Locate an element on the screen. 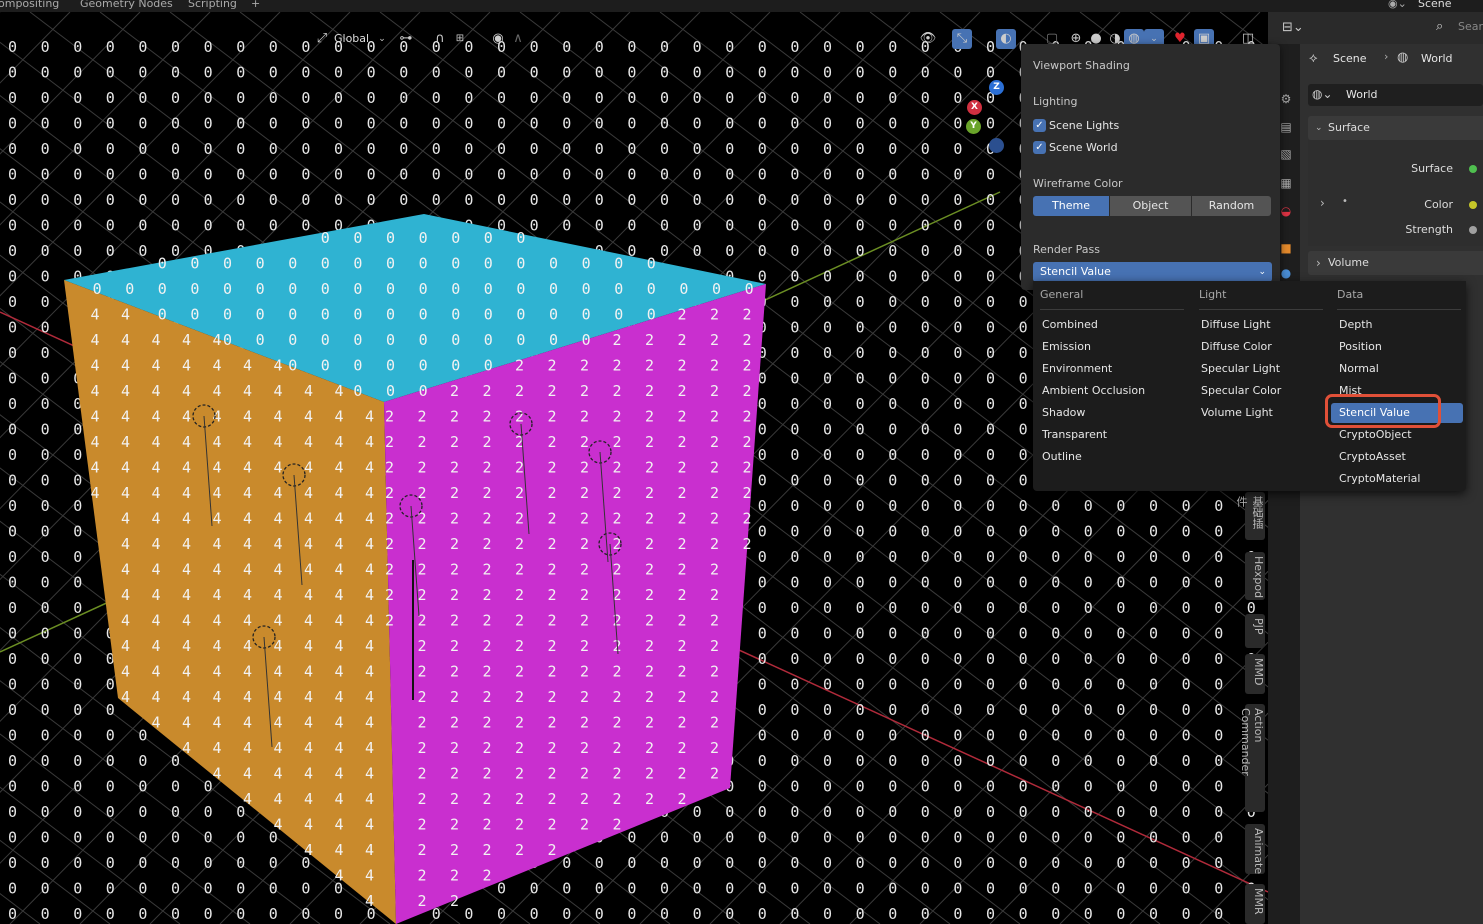 This screenshot has height=924, width=1483. render-tab-icon: ▤ is located at coordinates (1286, 127).